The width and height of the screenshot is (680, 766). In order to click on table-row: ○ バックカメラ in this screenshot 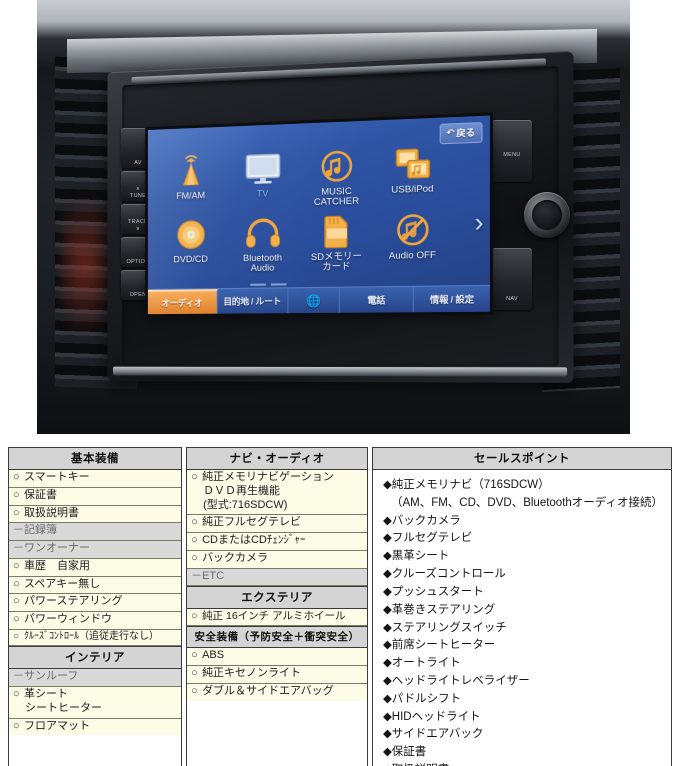, I will do `click(277, 559)`.